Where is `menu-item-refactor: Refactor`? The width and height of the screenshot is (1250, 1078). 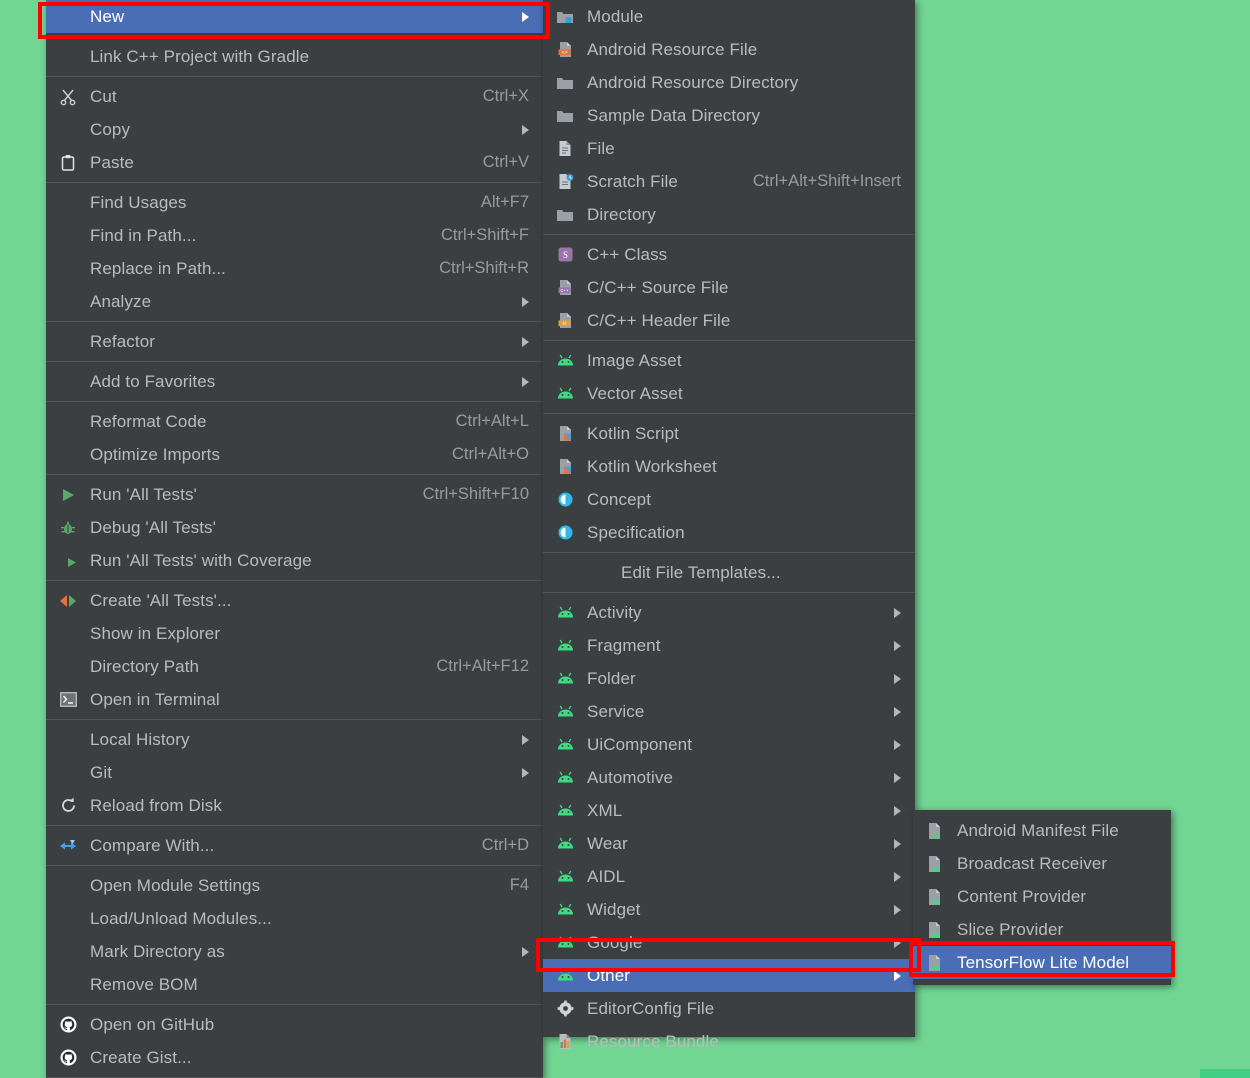
menu-item-refactor: Refactor is located at coordinates (294, 341).